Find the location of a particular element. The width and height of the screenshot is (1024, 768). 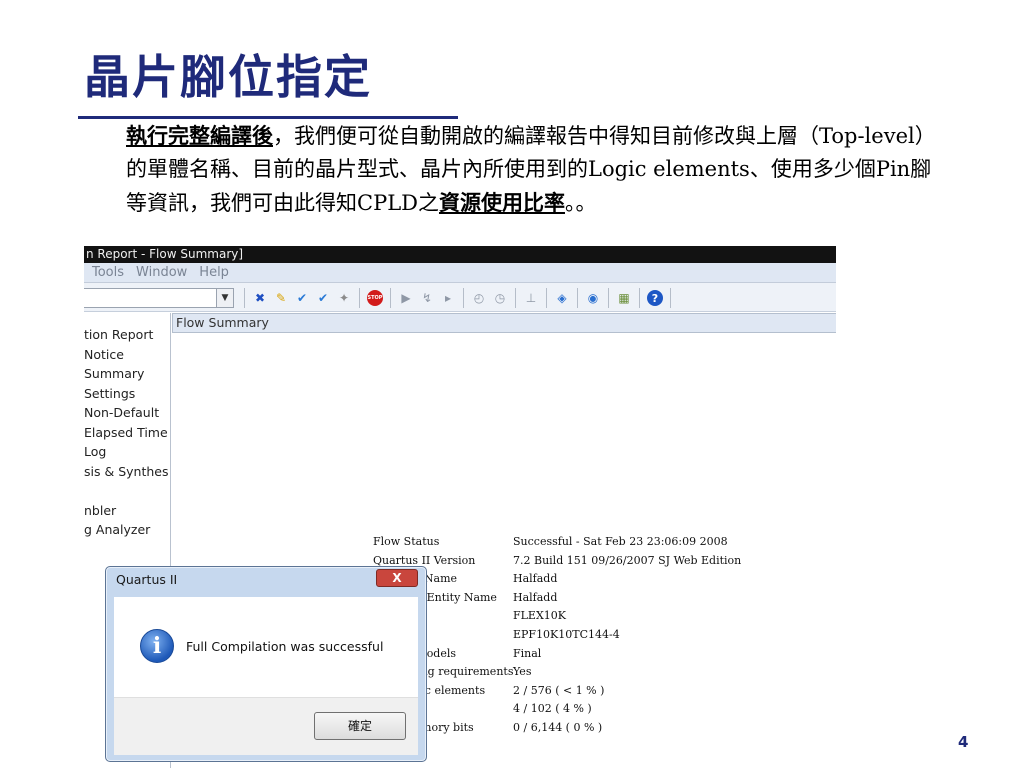

slide-title: 晶片腳位指定 is located at coordinates (228, 77).